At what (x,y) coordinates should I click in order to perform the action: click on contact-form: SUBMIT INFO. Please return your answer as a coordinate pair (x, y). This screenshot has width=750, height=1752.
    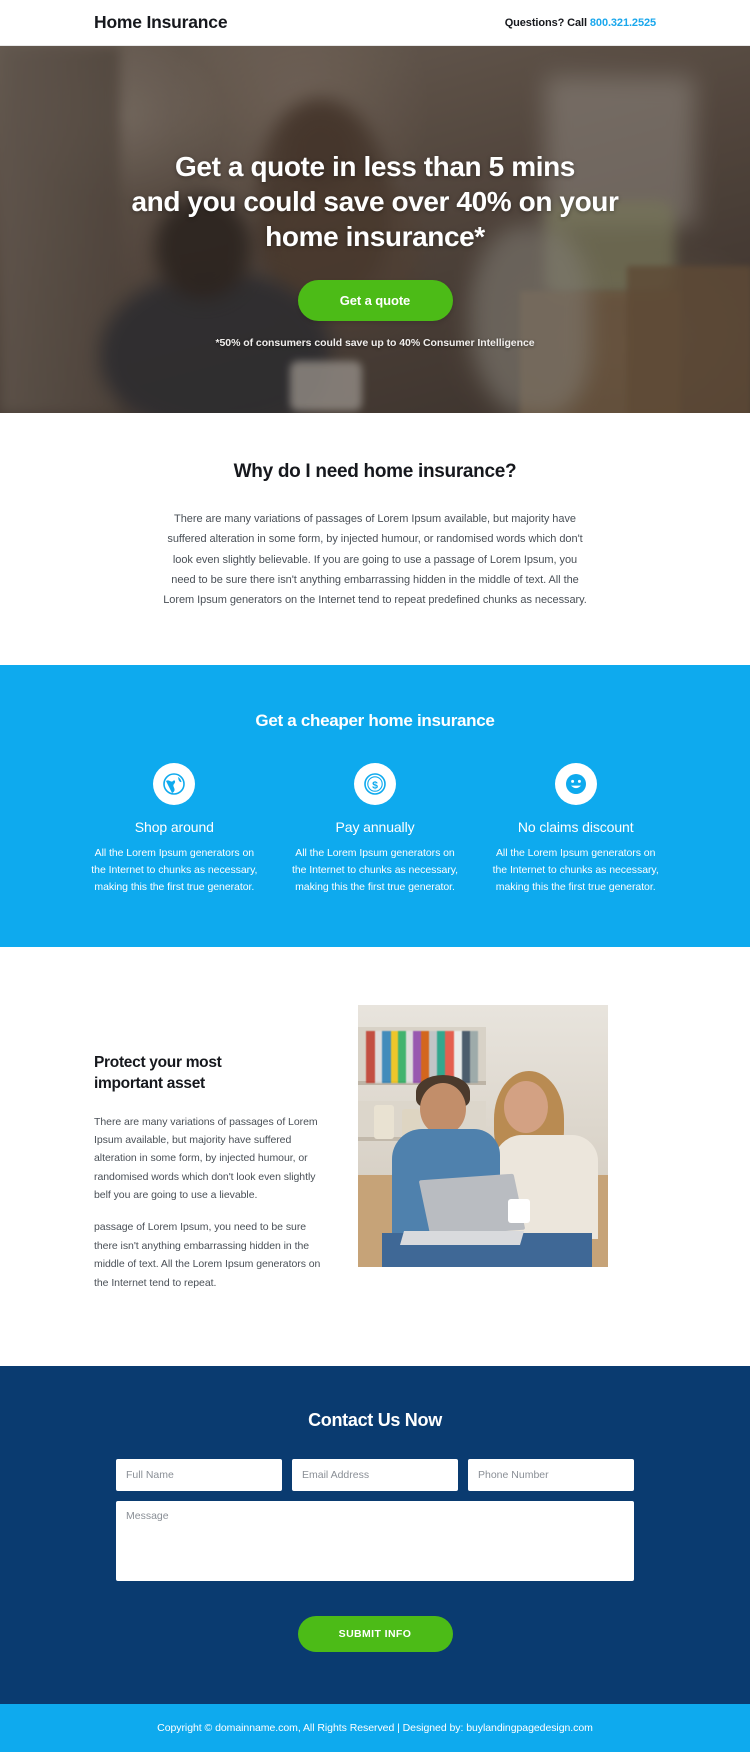
    Looking at the image, I should click on (375, 1555).